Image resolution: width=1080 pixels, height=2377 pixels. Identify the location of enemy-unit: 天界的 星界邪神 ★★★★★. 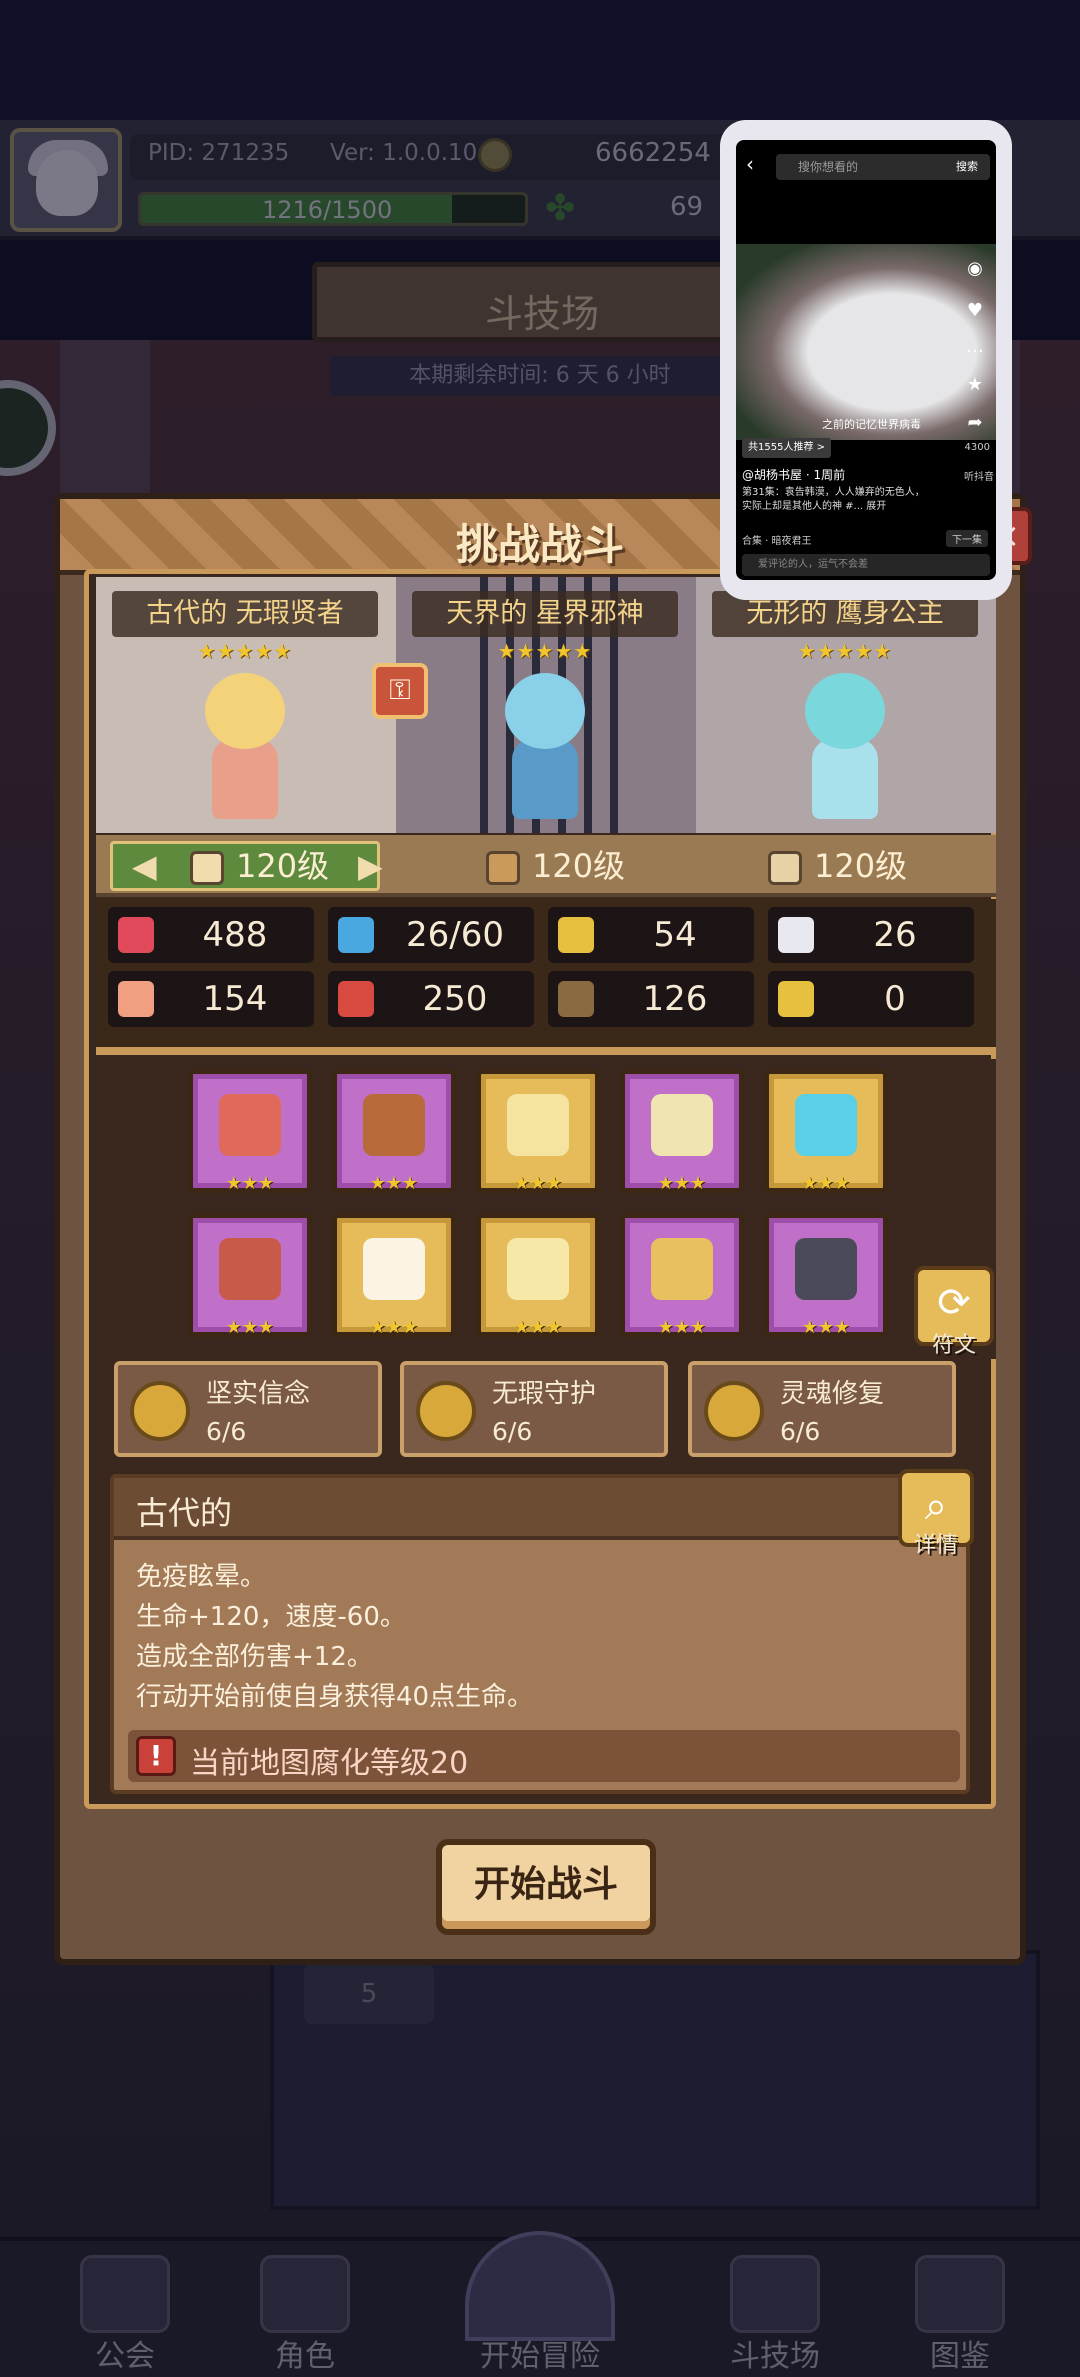
(545, 705).